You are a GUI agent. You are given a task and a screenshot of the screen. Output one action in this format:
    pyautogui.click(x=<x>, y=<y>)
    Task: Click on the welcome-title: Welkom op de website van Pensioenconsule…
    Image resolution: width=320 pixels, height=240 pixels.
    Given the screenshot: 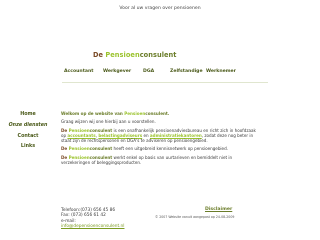 What is the action you would take?
    pyautogui.click(x=160, y=113)
    